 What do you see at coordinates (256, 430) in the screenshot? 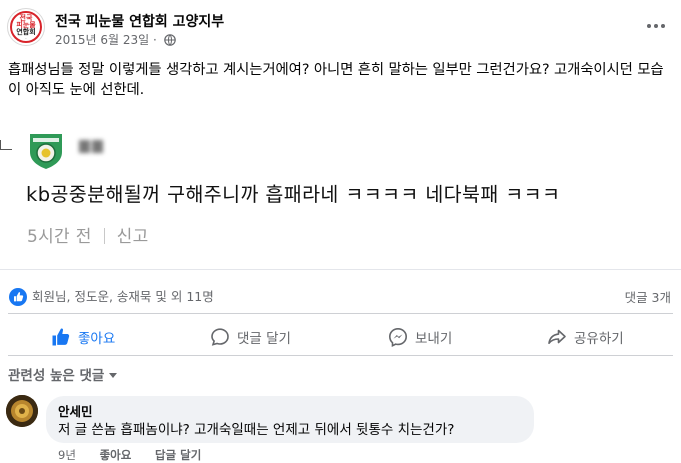
I see `comment-text: 저 글 쓴놈 흡패놈이냐? 고개숙일때는 언제고 뒤에서 뒷통수 치는건가?` at bounding box center [256, 430].